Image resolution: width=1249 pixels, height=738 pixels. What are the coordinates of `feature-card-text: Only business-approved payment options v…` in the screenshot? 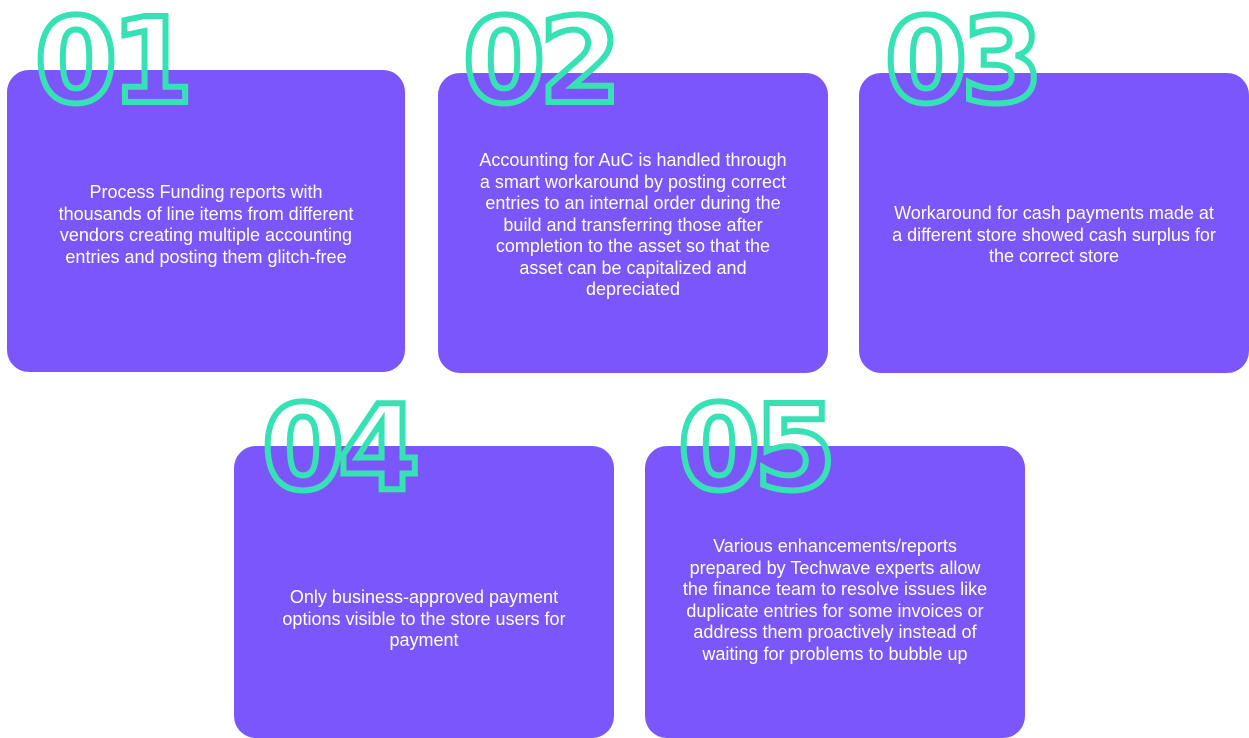 It's located at (424, 618).